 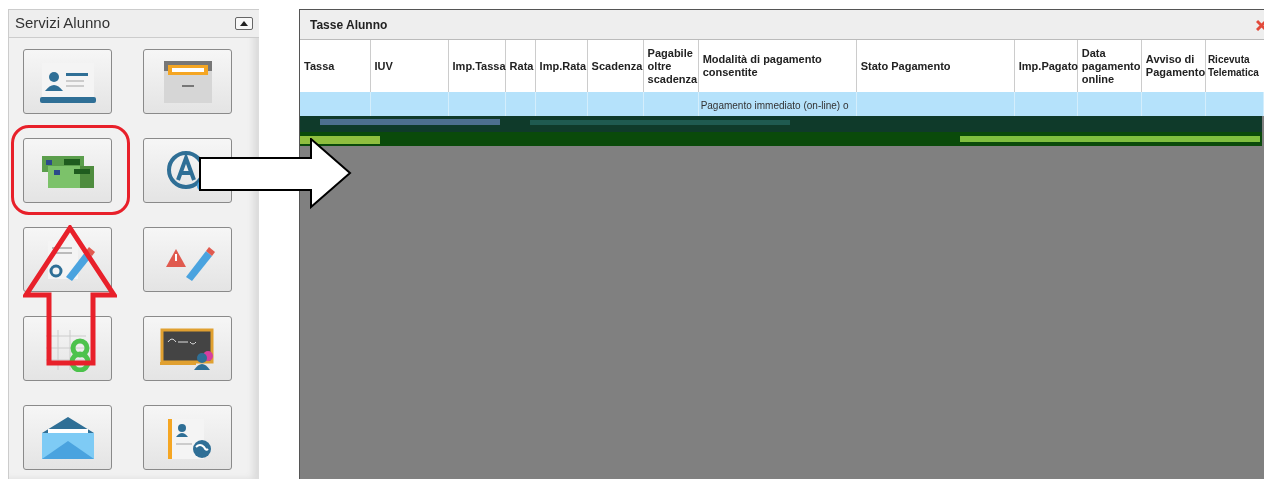 I want to click on column-header: Data pagamento online, so click(x=1109, y=66).